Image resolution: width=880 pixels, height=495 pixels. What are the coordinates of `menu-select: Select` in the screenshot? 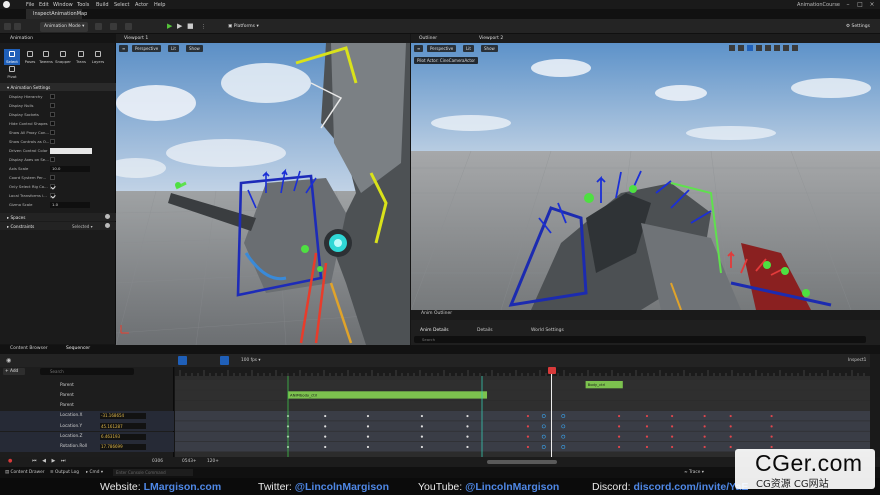 It's located at (121, 5).